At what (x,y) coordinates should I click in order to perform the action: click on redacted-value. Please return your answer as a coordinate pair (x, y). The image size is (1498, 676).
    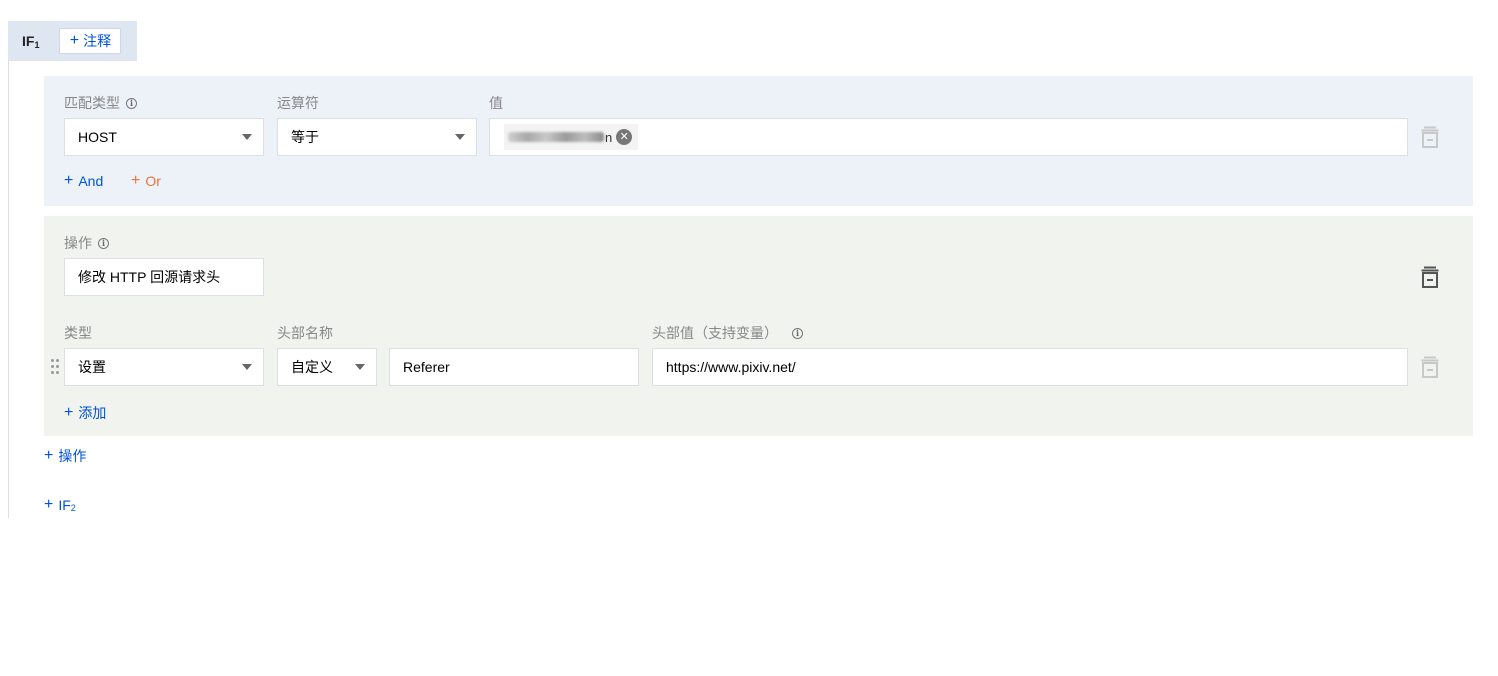
    Looking at the image, I should click on (556, 137).